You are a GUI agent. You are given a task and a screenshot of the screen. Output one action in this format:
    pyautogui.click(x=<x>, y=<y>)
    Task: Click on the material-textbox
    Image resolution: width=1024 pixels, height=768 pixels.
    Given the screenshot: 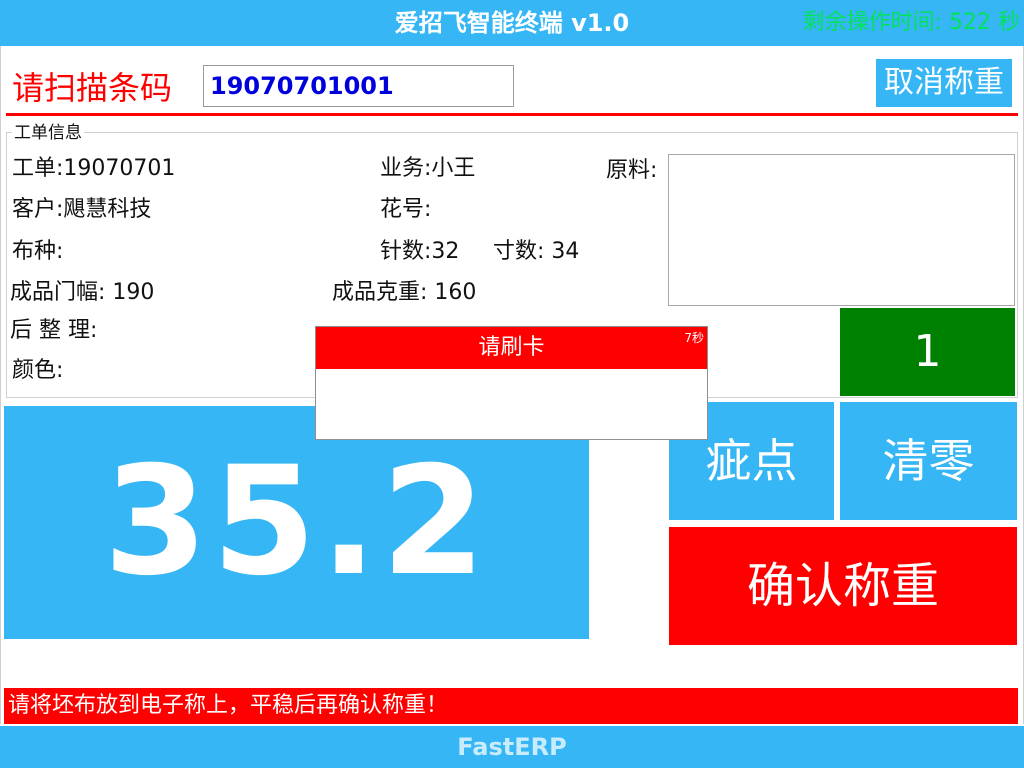 What is the action you would take?
    pyautogui.click(x=841, y=230)
    